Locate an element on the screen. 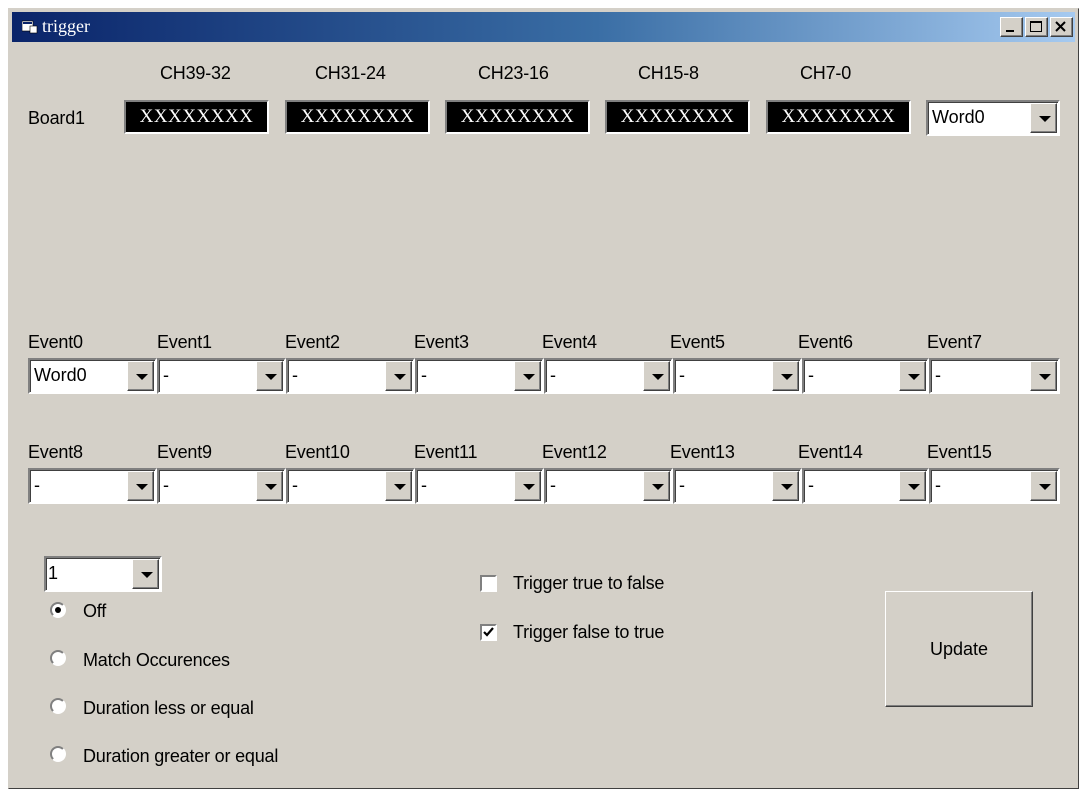 The image size is (1084, 791). checkmark-icon is located at coordinates (488, 632).